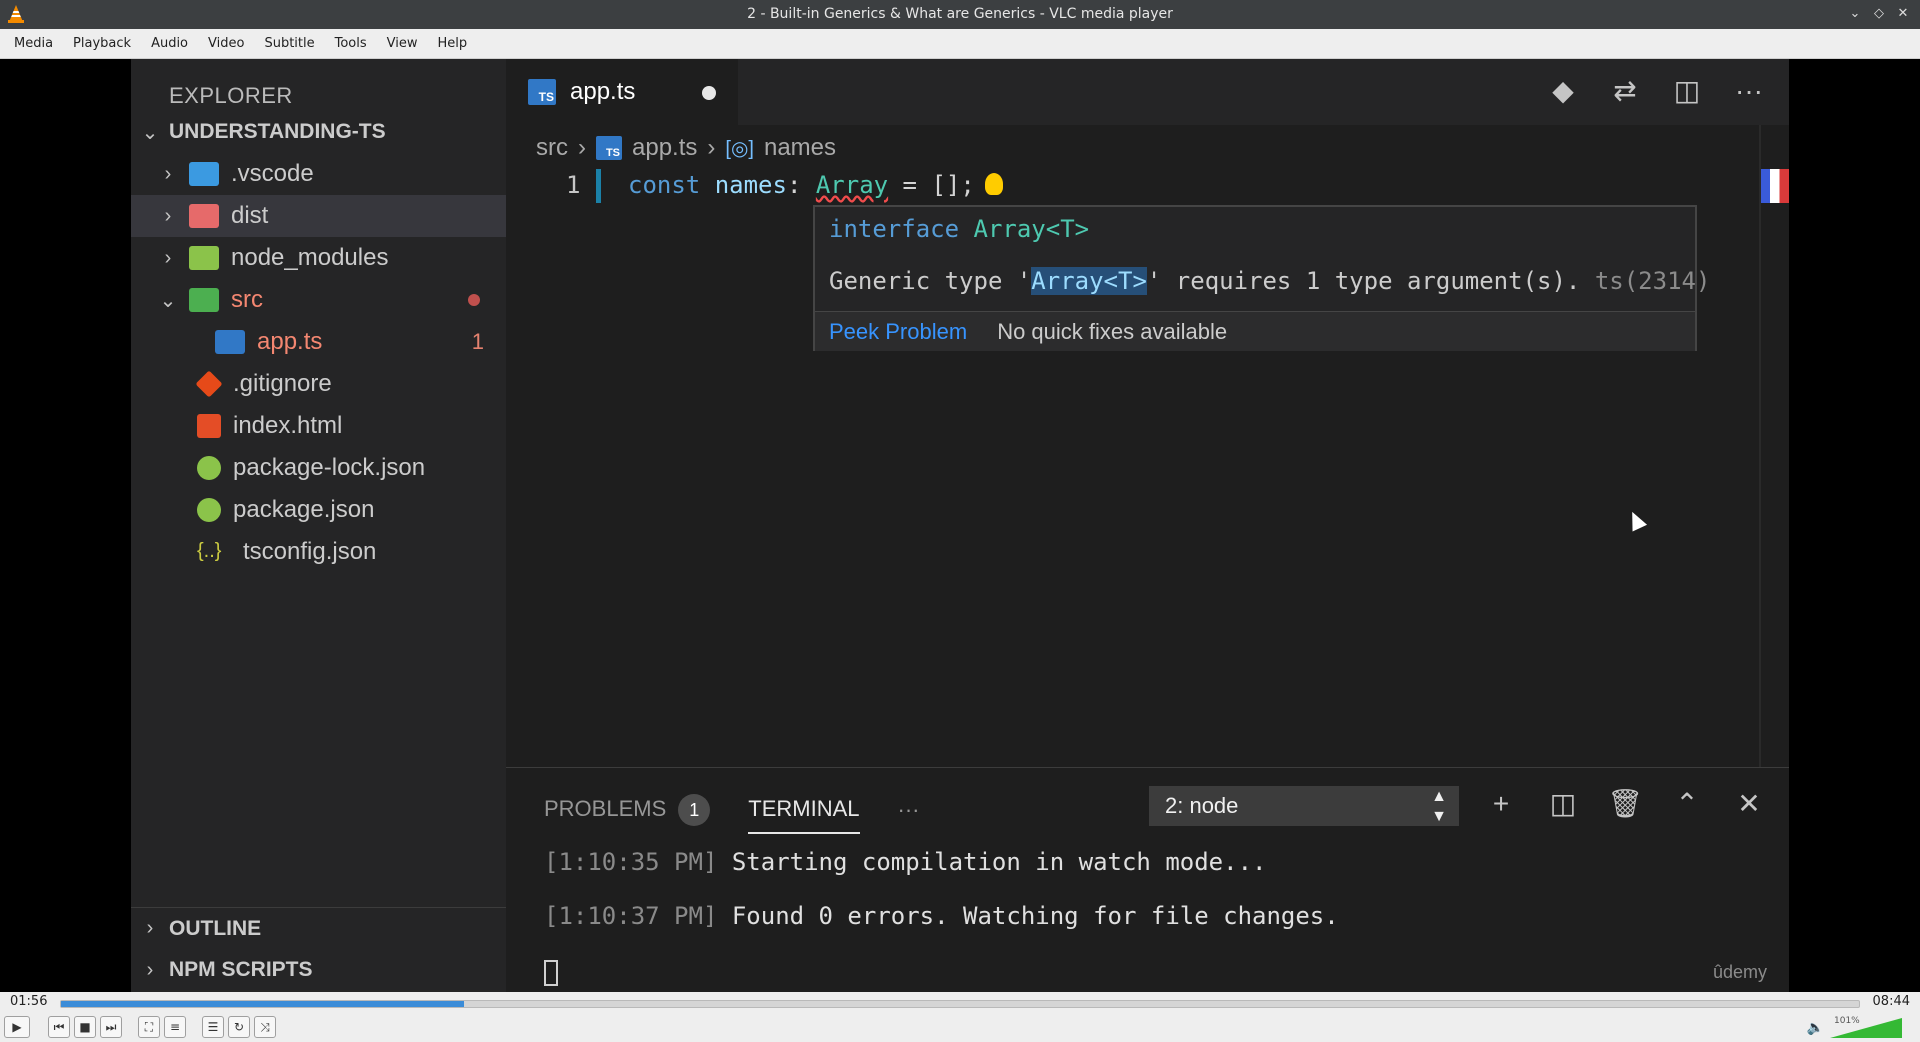 The width and height of the screenshot is (1920, 1042). Describe the element at coordinates (310, 551) in the screenshot. I see `tree-item-label: tsconfig.json` at that location.